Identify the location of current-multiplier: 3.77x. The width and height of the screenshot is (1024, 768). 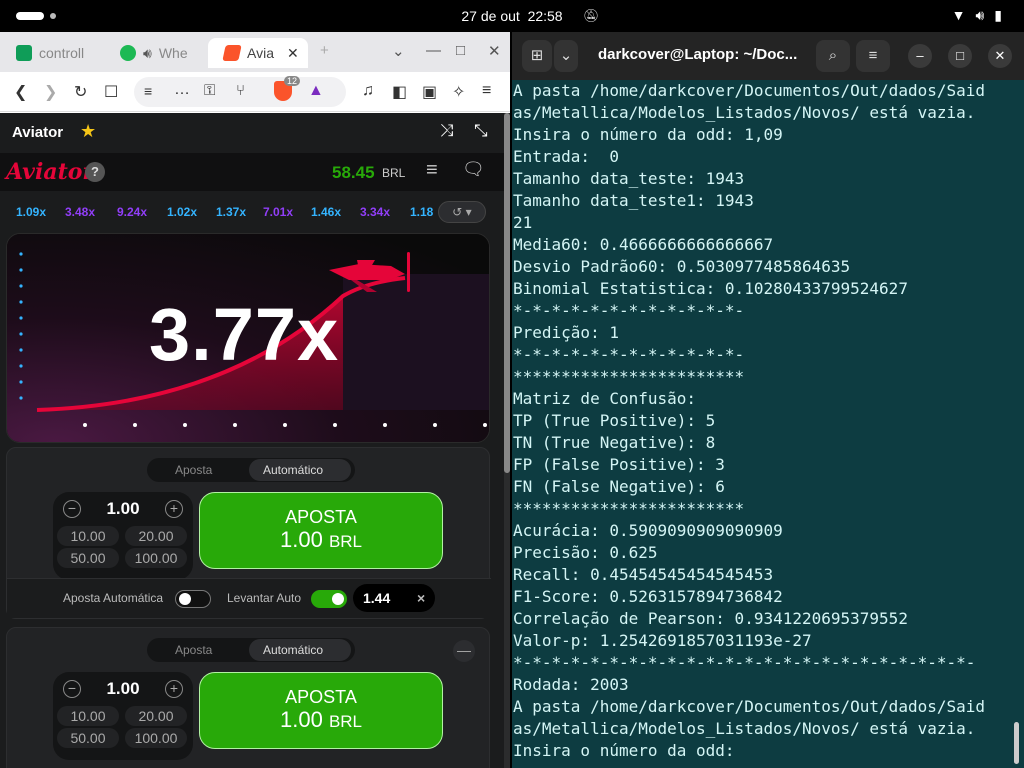
(244, 334).